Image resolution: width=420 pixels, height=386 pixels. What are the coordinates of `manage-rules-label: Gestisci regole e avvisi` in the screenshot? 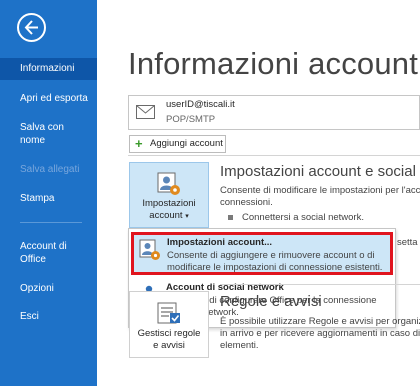 It's located at (169, 340).